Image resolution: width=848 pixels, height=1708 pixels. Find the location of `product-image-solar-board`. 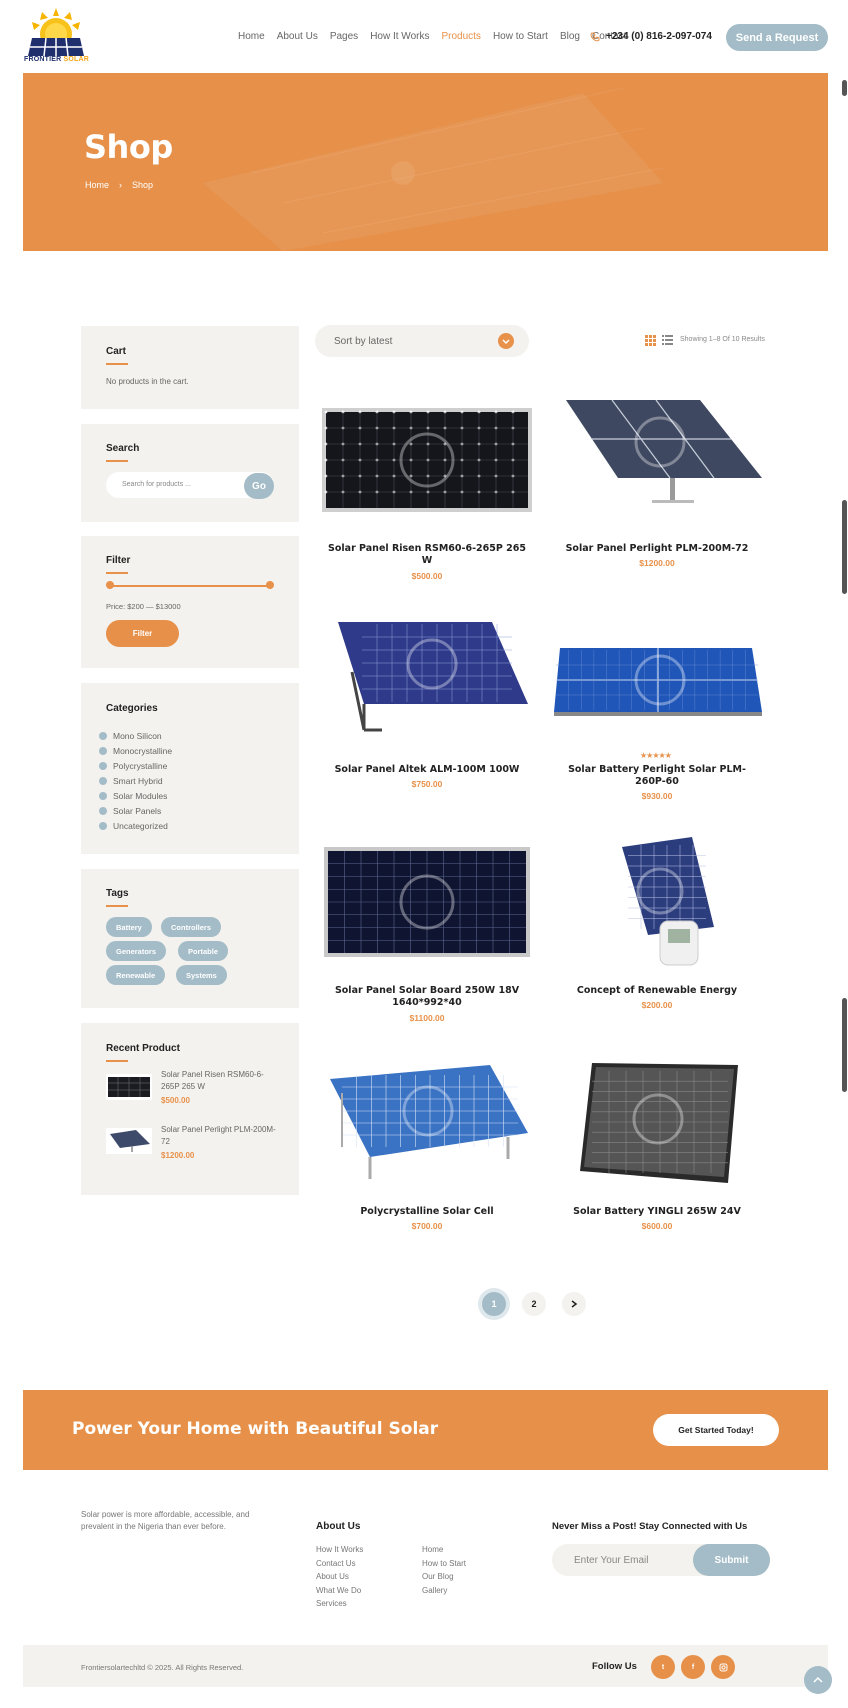

product-image-solar-board is located at coordinates (427, 902).